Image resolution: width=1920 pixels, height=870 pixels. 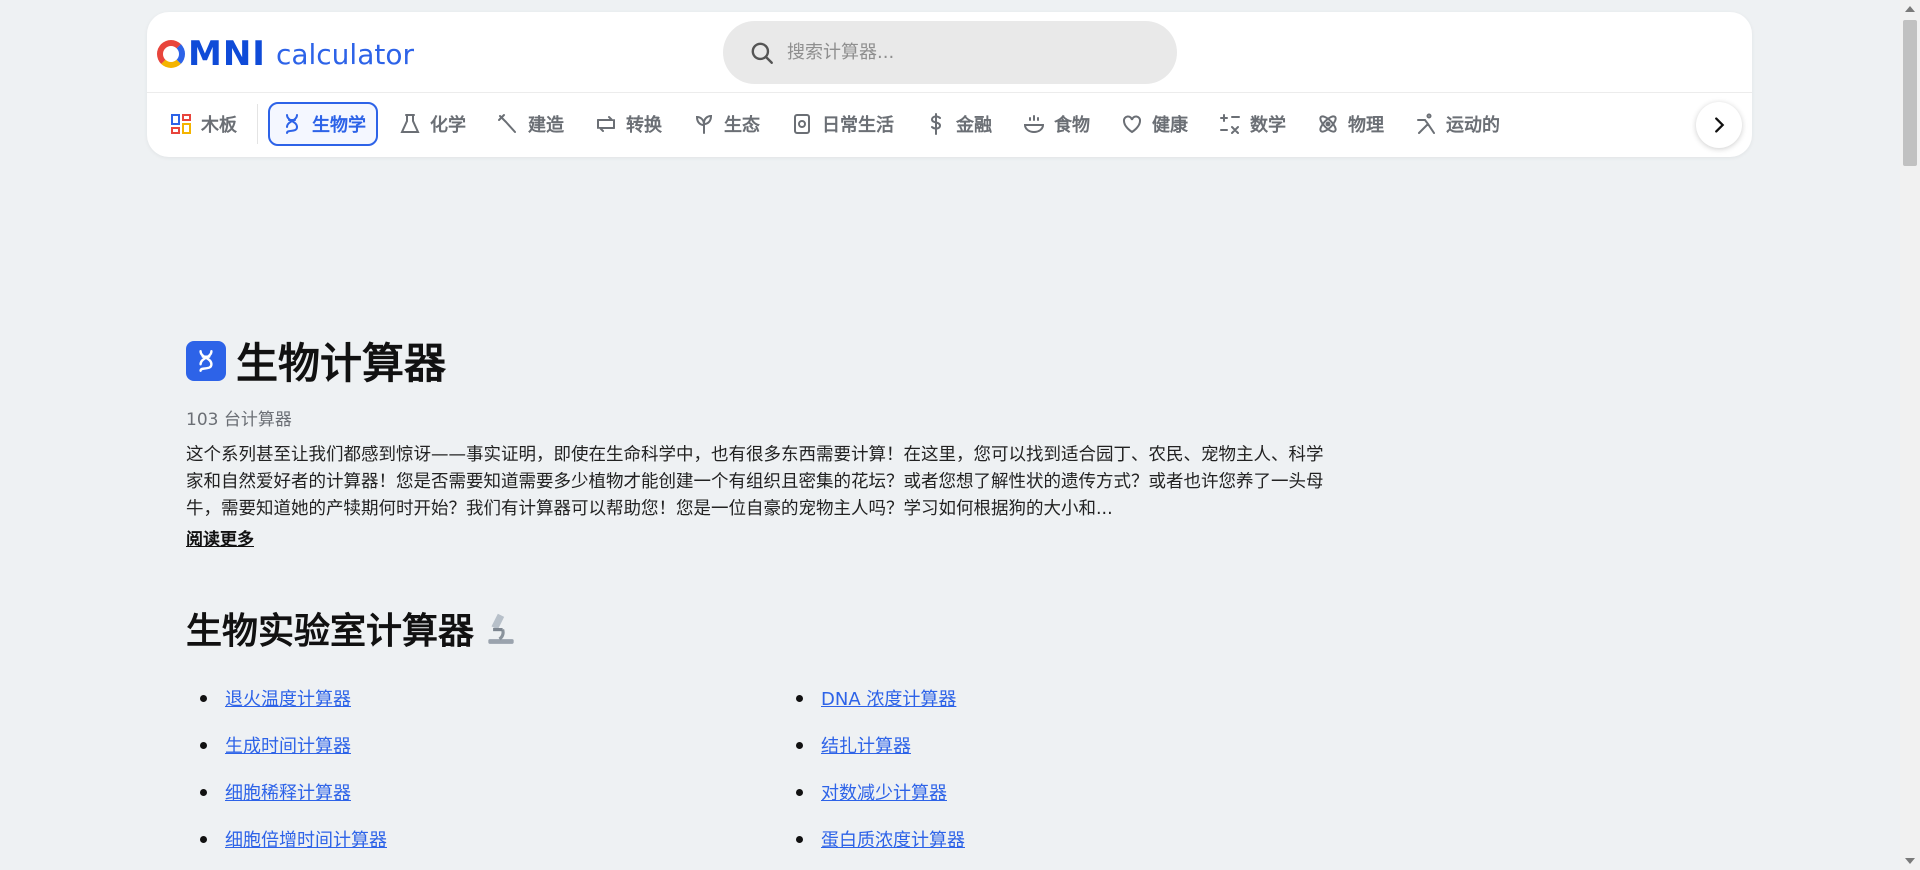 I want to click on flask-icon, so click(x=410, y=123).